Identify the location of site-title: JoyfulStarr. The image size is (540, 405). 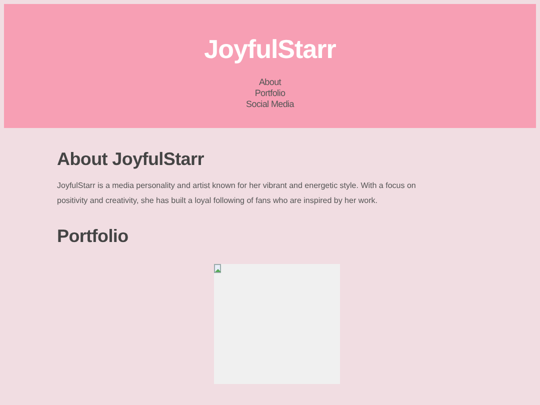
(270, 49).